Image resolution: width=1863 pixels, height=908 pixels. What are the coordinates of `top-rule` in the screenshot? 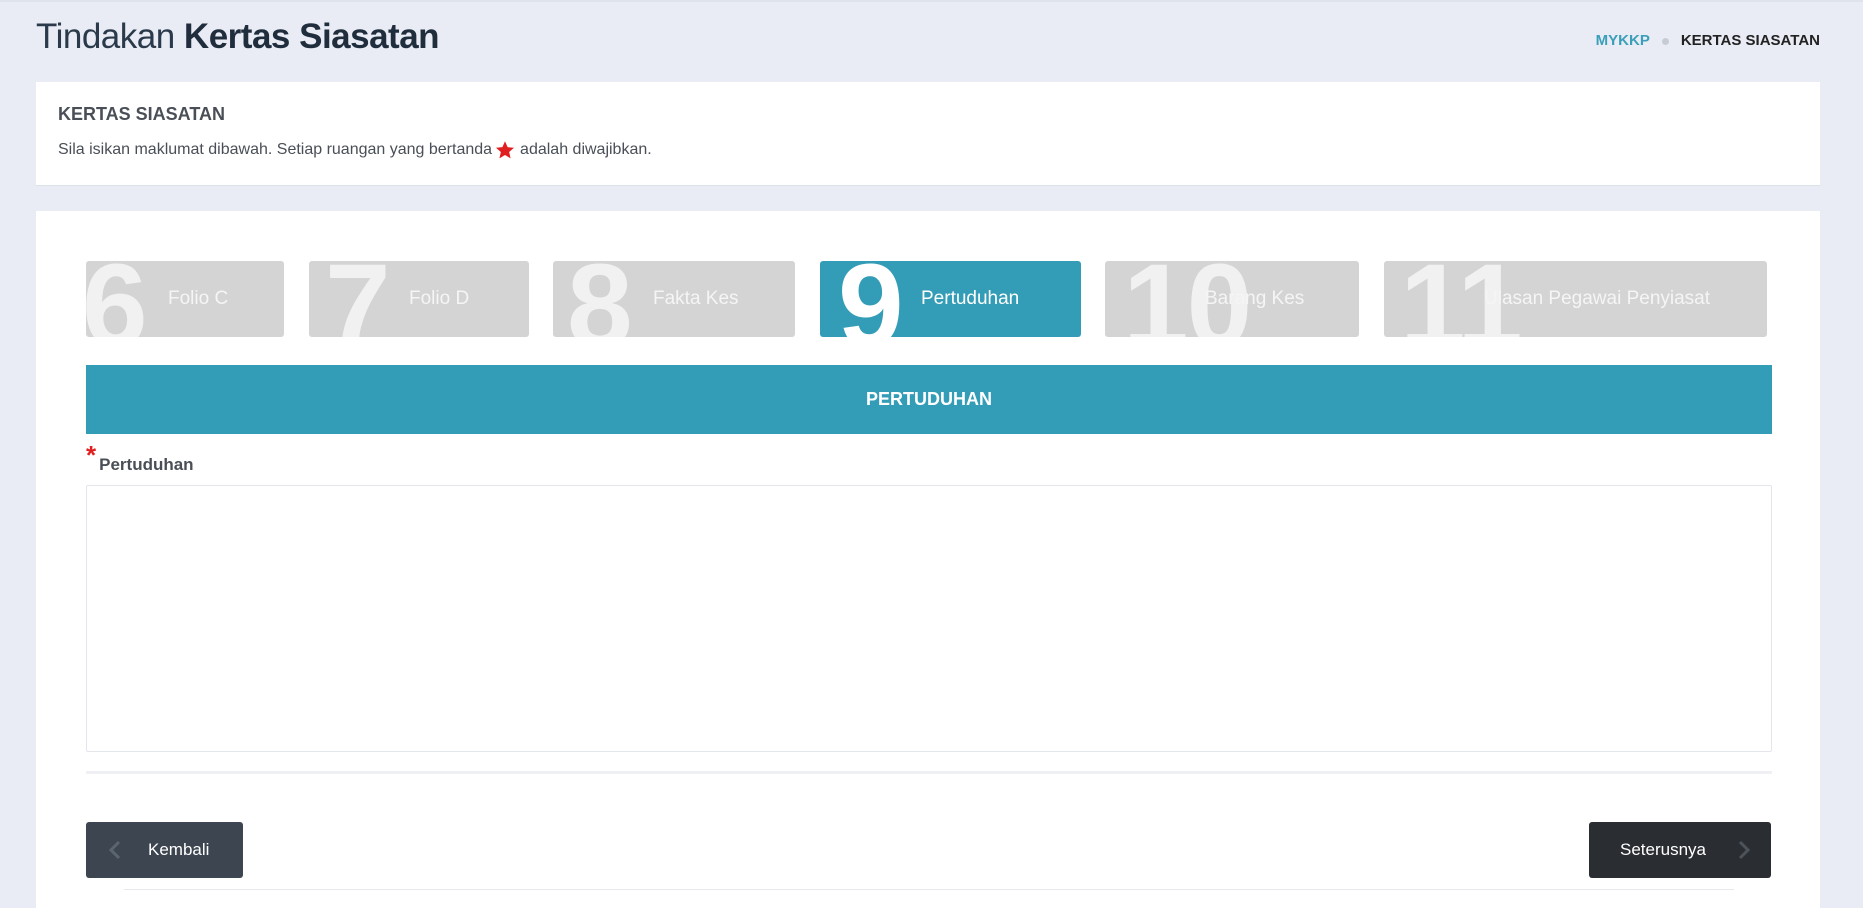 It's located at (931, 1).